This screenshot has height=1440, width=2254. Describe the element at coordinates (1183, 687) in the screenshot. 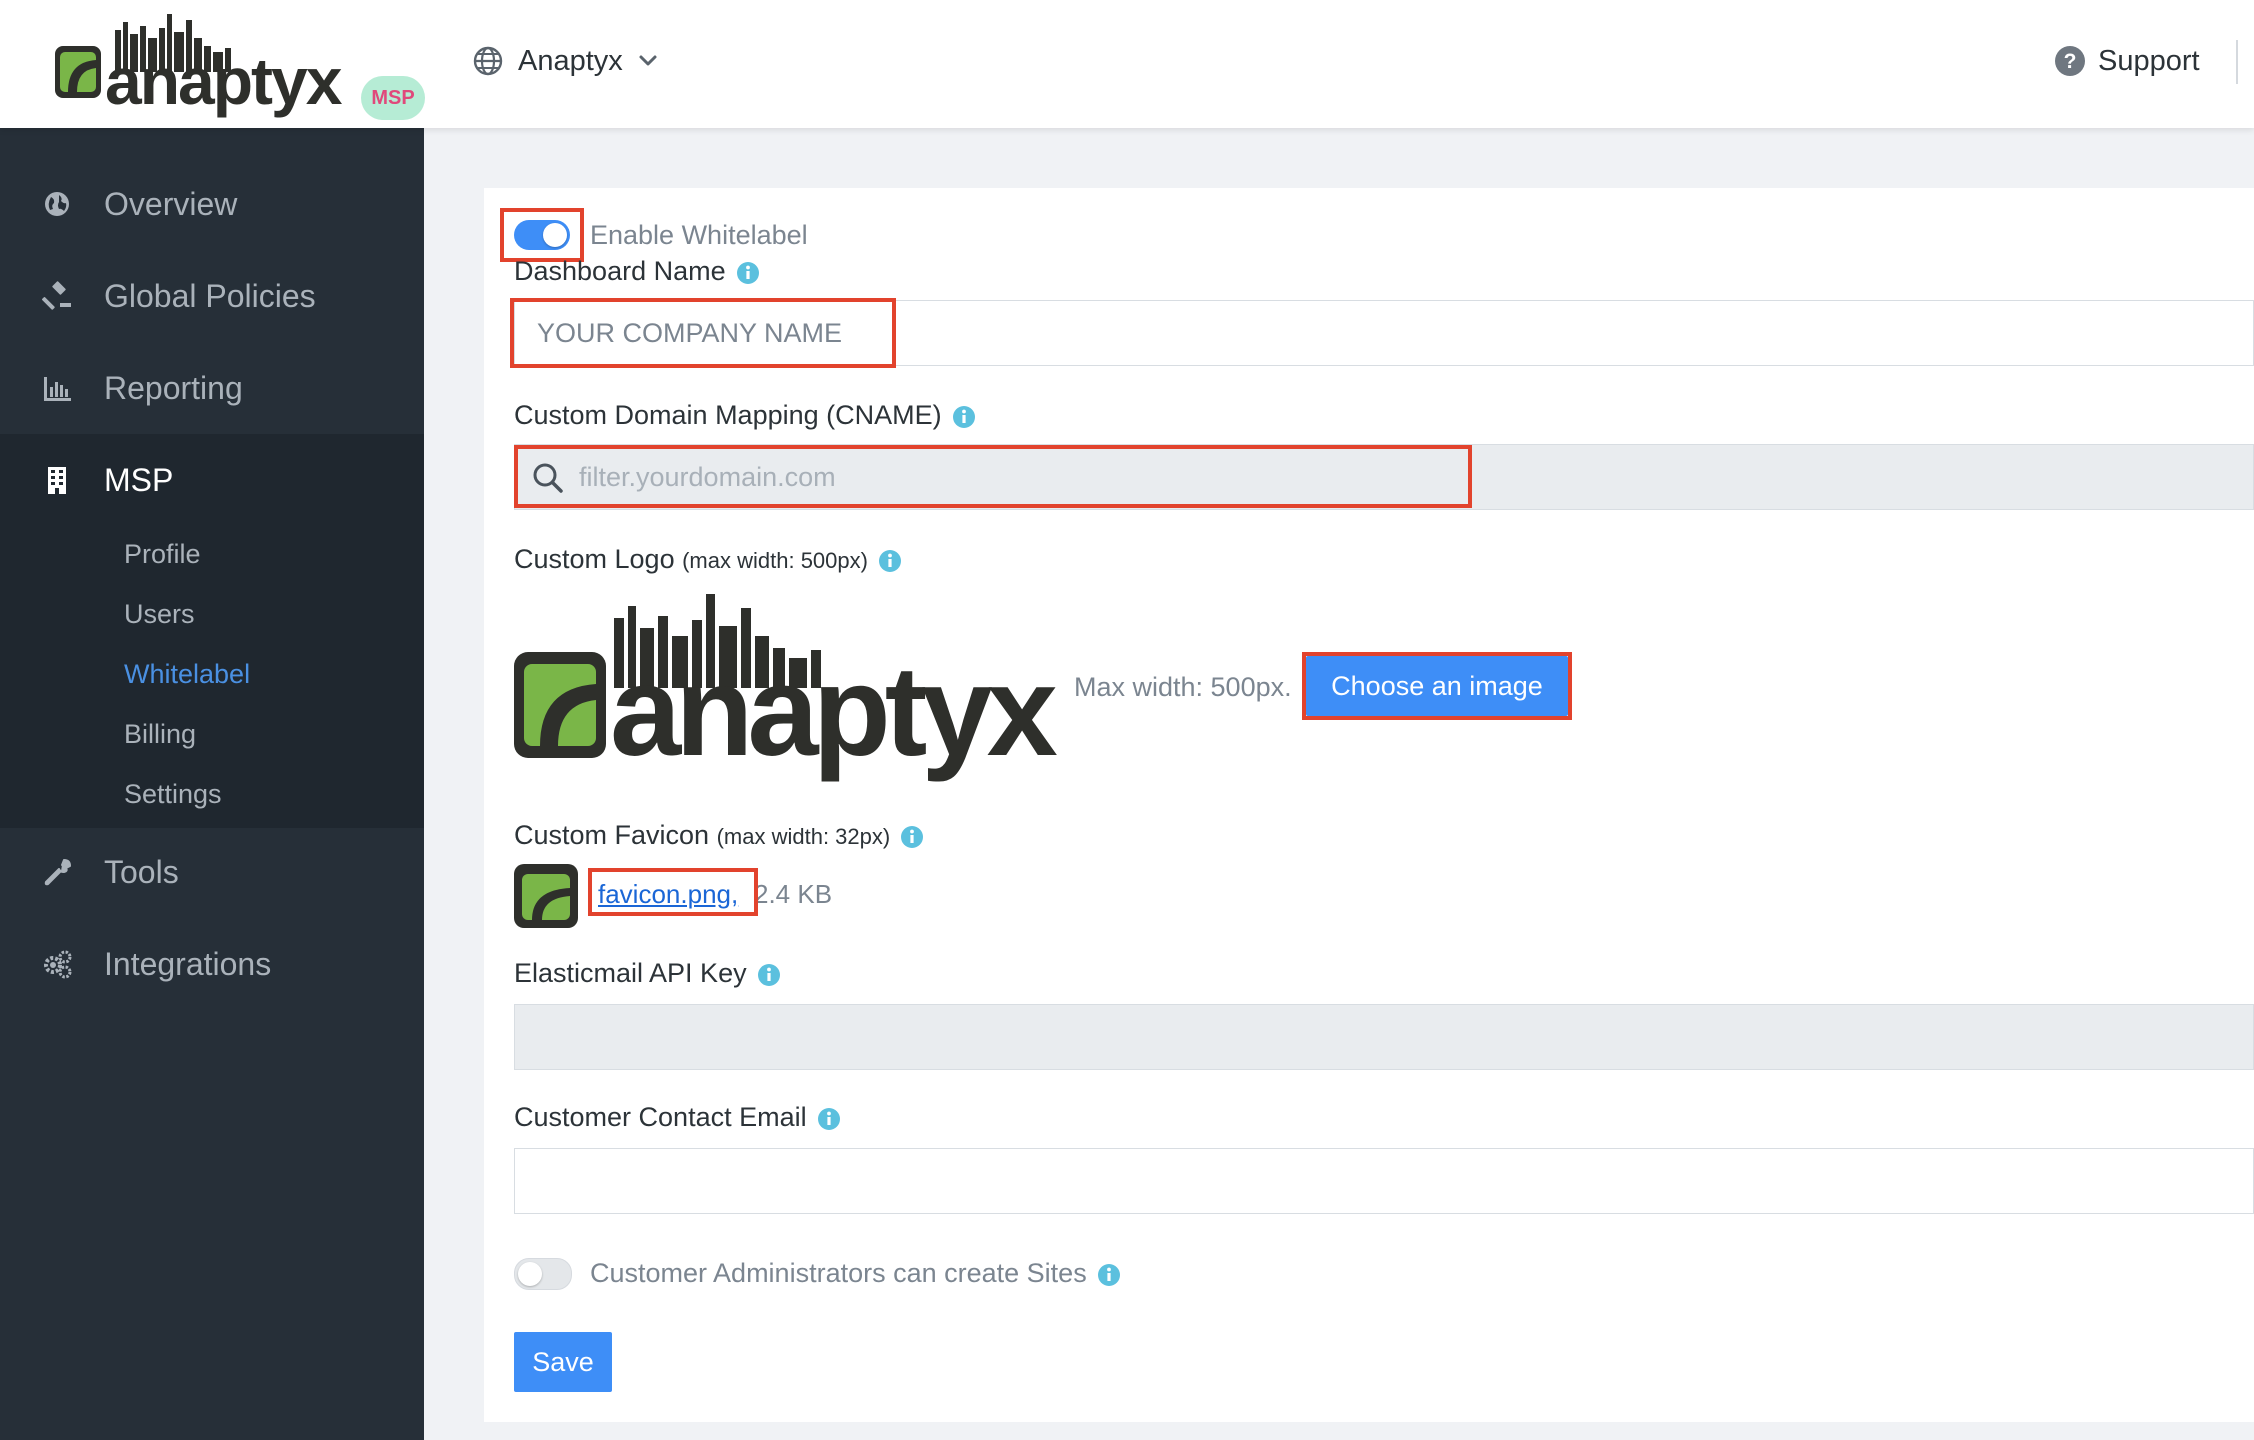

I see `logo-max-width-text: Max width: 500px.` at that location.